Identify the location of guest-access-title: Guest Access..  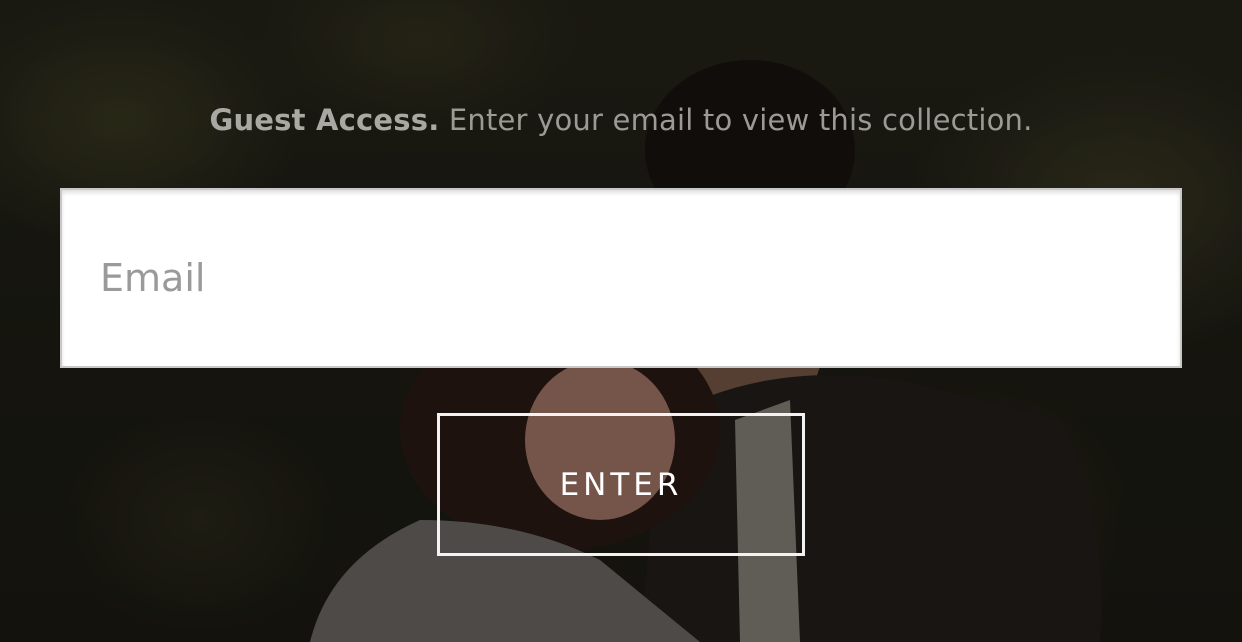
(324, 120).